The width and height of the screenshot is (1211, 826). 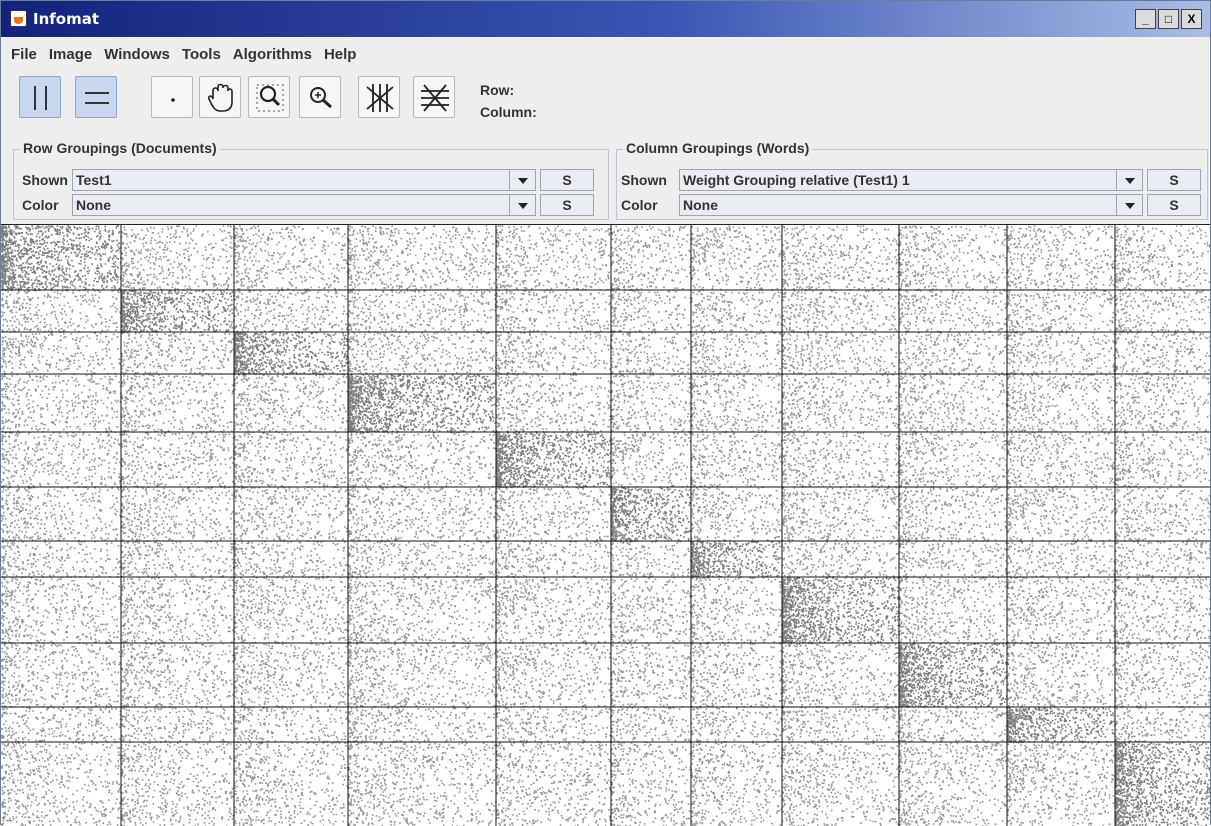 I want to click on column-select-button, so click(x=40, y=97).